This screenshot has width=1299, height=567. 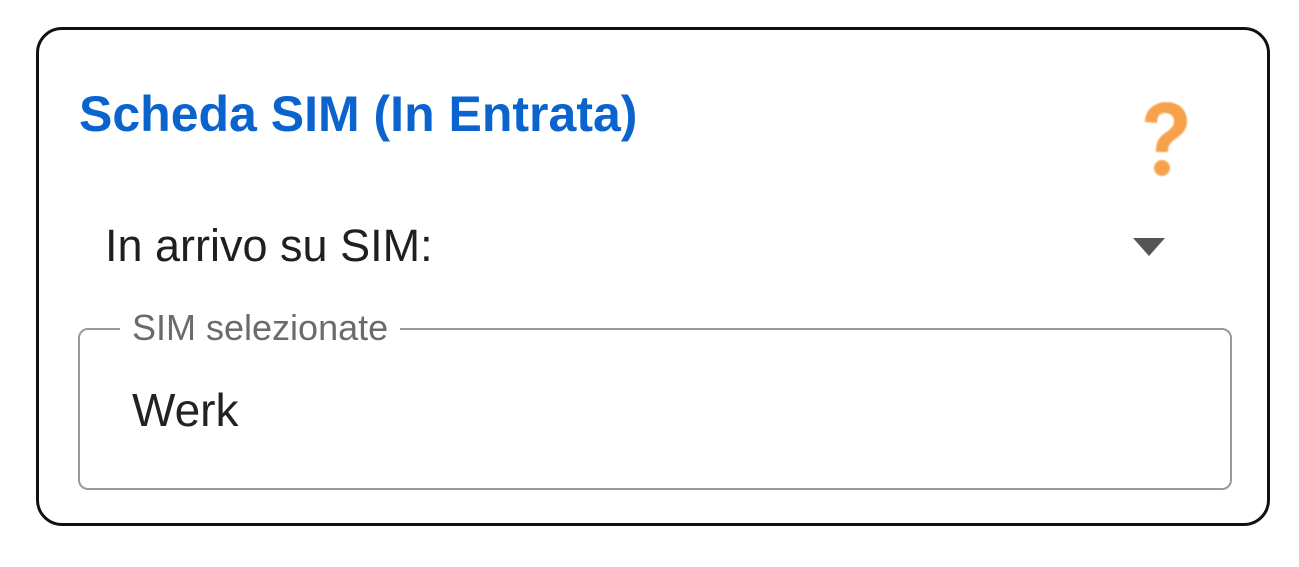 I want to click on card-title: Scheda SIM (In Entrata), so click(x=358, y=114).